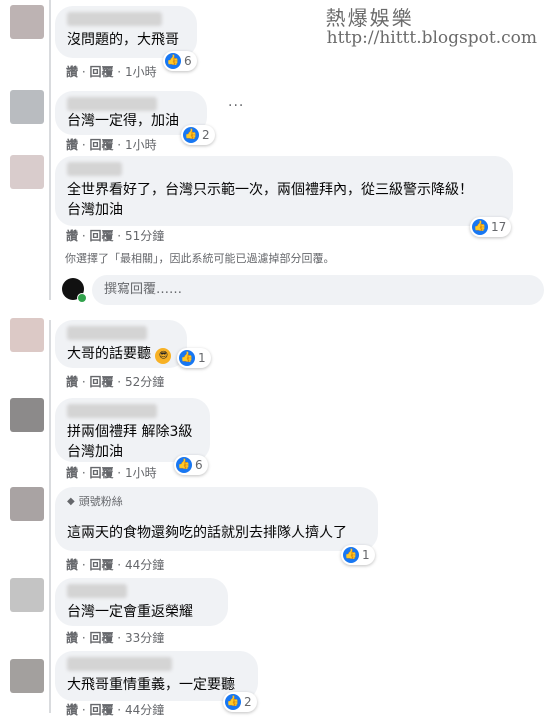 This screenshot has width=549, height=718. What do you see at coordinates (431, 38) in the screenshot?
I see `watermark-url: http://hittt.blogspot.com` at bounding box center [431, 38].